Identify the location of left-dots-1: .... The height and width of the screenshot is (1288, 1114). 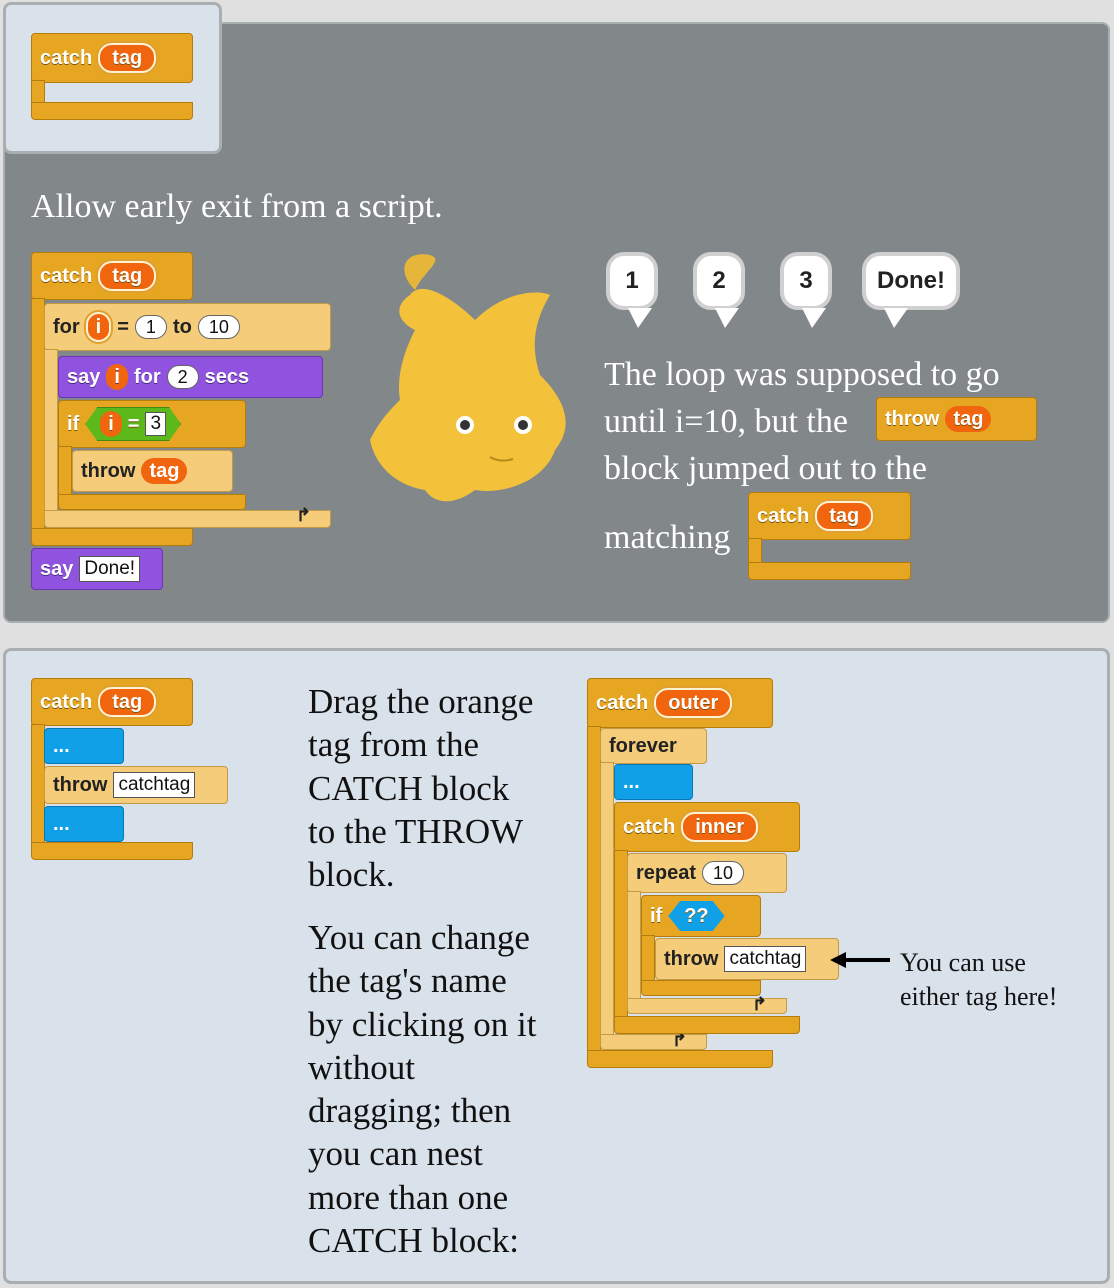
(61, 745).